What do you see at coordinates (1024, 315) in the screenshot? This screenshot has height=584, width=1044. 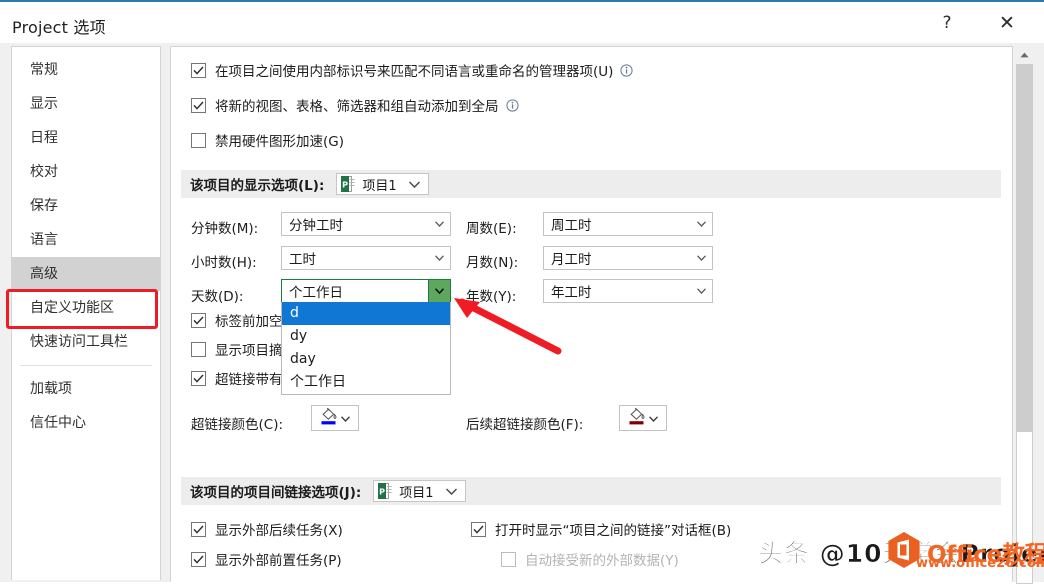 I see `vertical-scrollbar` at bounding box center [1024, 315].